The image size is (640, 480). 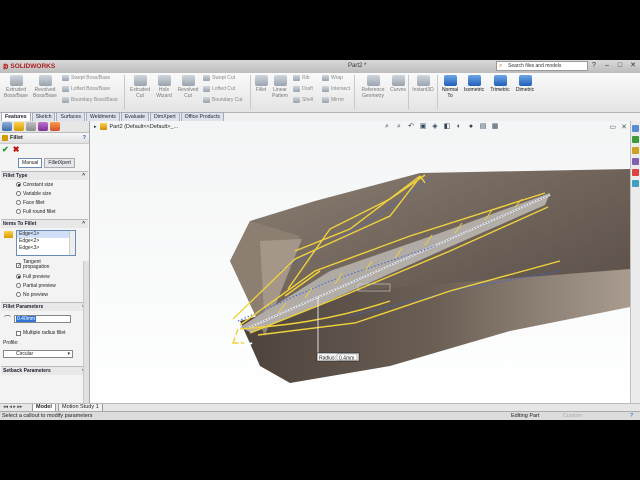 What do you see at coordinates (535, 66) in the screenshot?
I see `search-placeholder: Search files and models` at bounding box center [535, 66].